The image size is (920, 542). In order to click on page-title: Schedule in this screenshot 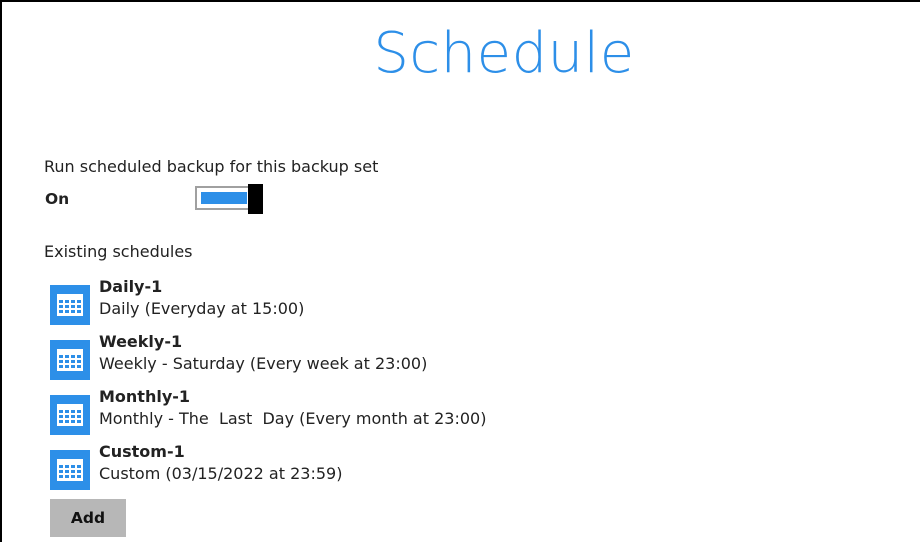, I will do `click(504, 53)`.